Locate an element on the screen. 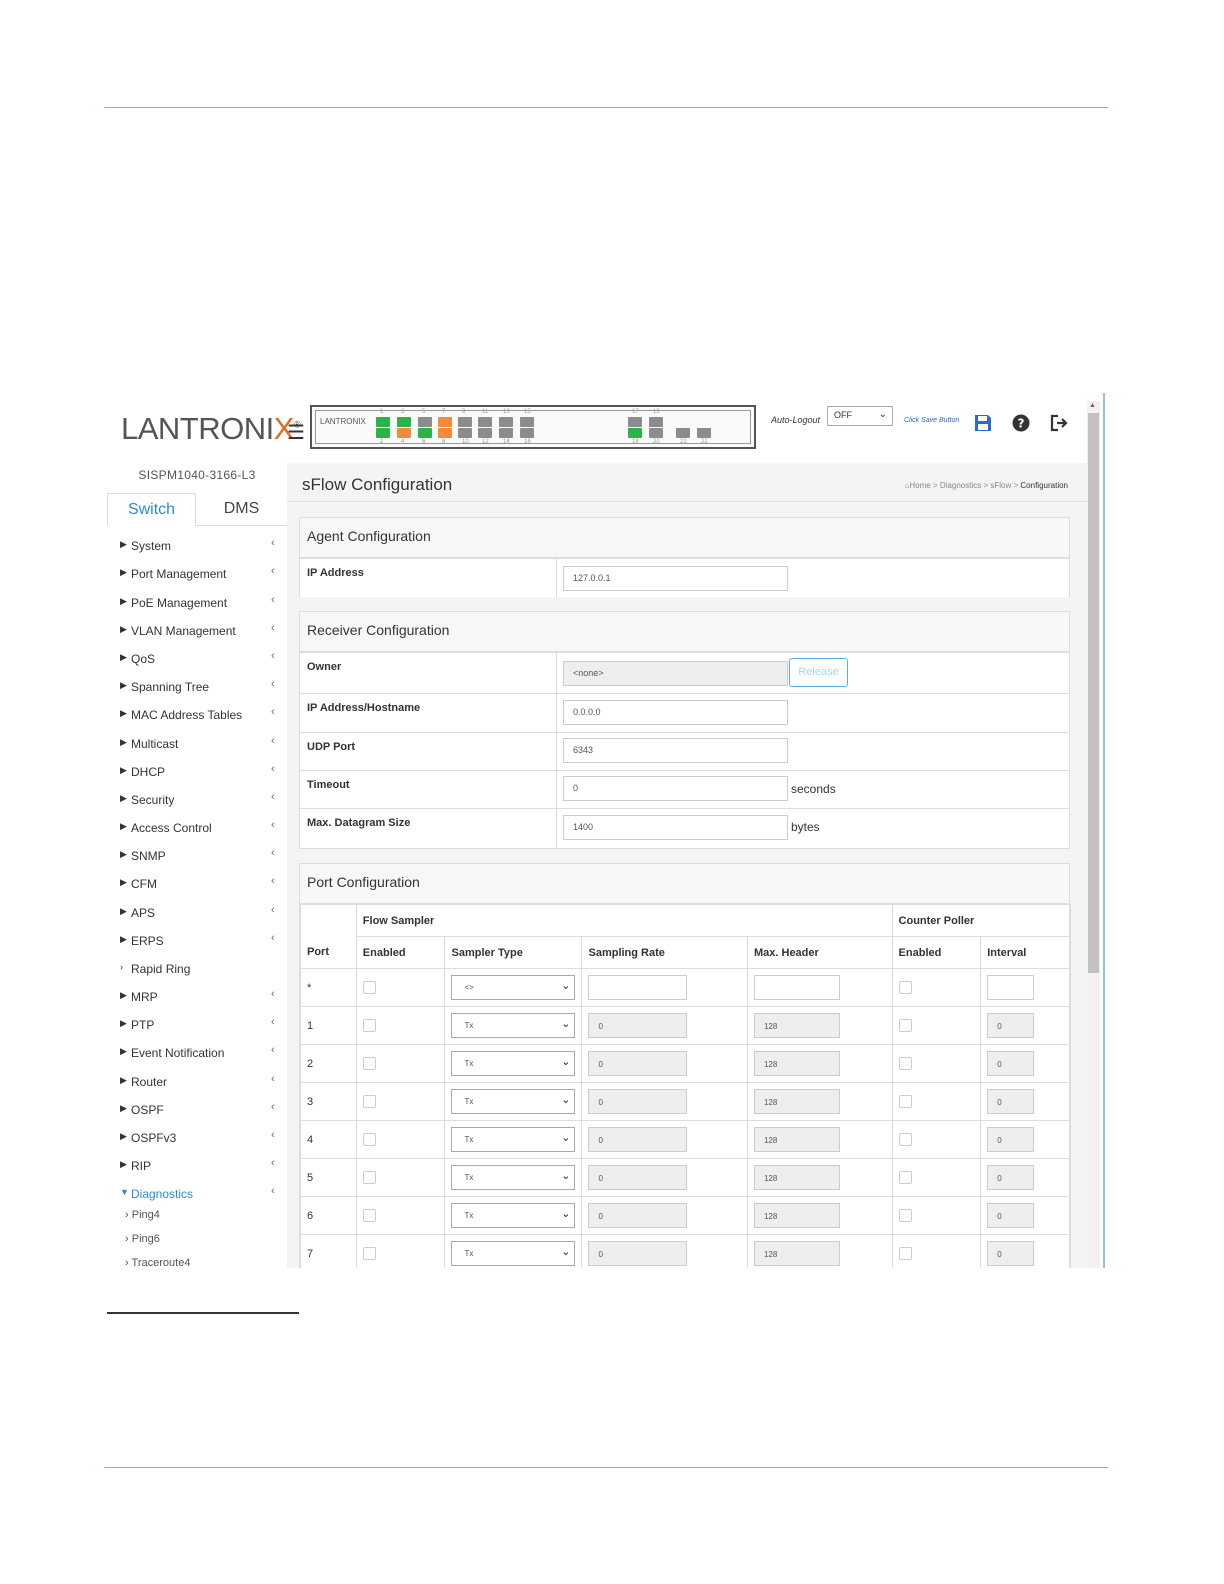  sidebar-subitem-ping6: › Ping6 is located at coordinates (142, 1239).